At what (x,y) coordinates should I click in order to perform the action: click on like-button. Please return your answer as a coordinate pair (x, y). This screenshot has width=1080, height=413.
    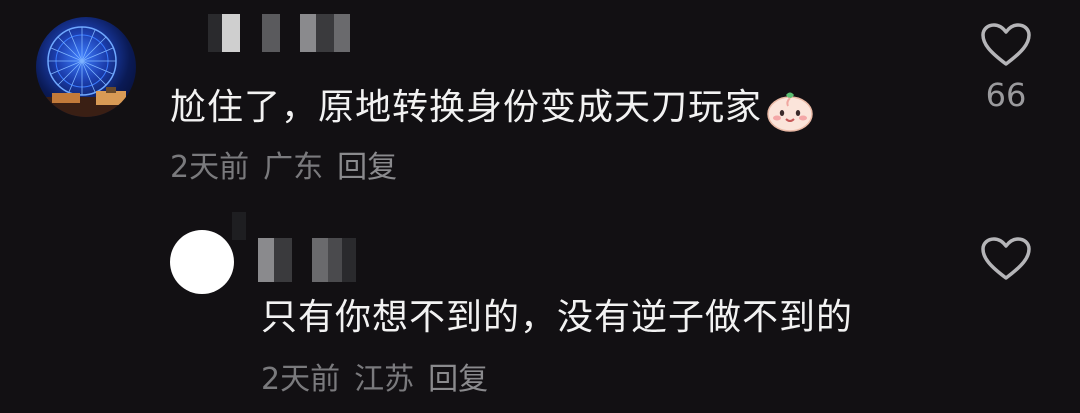
    Looking at the image, I should click on (1006, 259).